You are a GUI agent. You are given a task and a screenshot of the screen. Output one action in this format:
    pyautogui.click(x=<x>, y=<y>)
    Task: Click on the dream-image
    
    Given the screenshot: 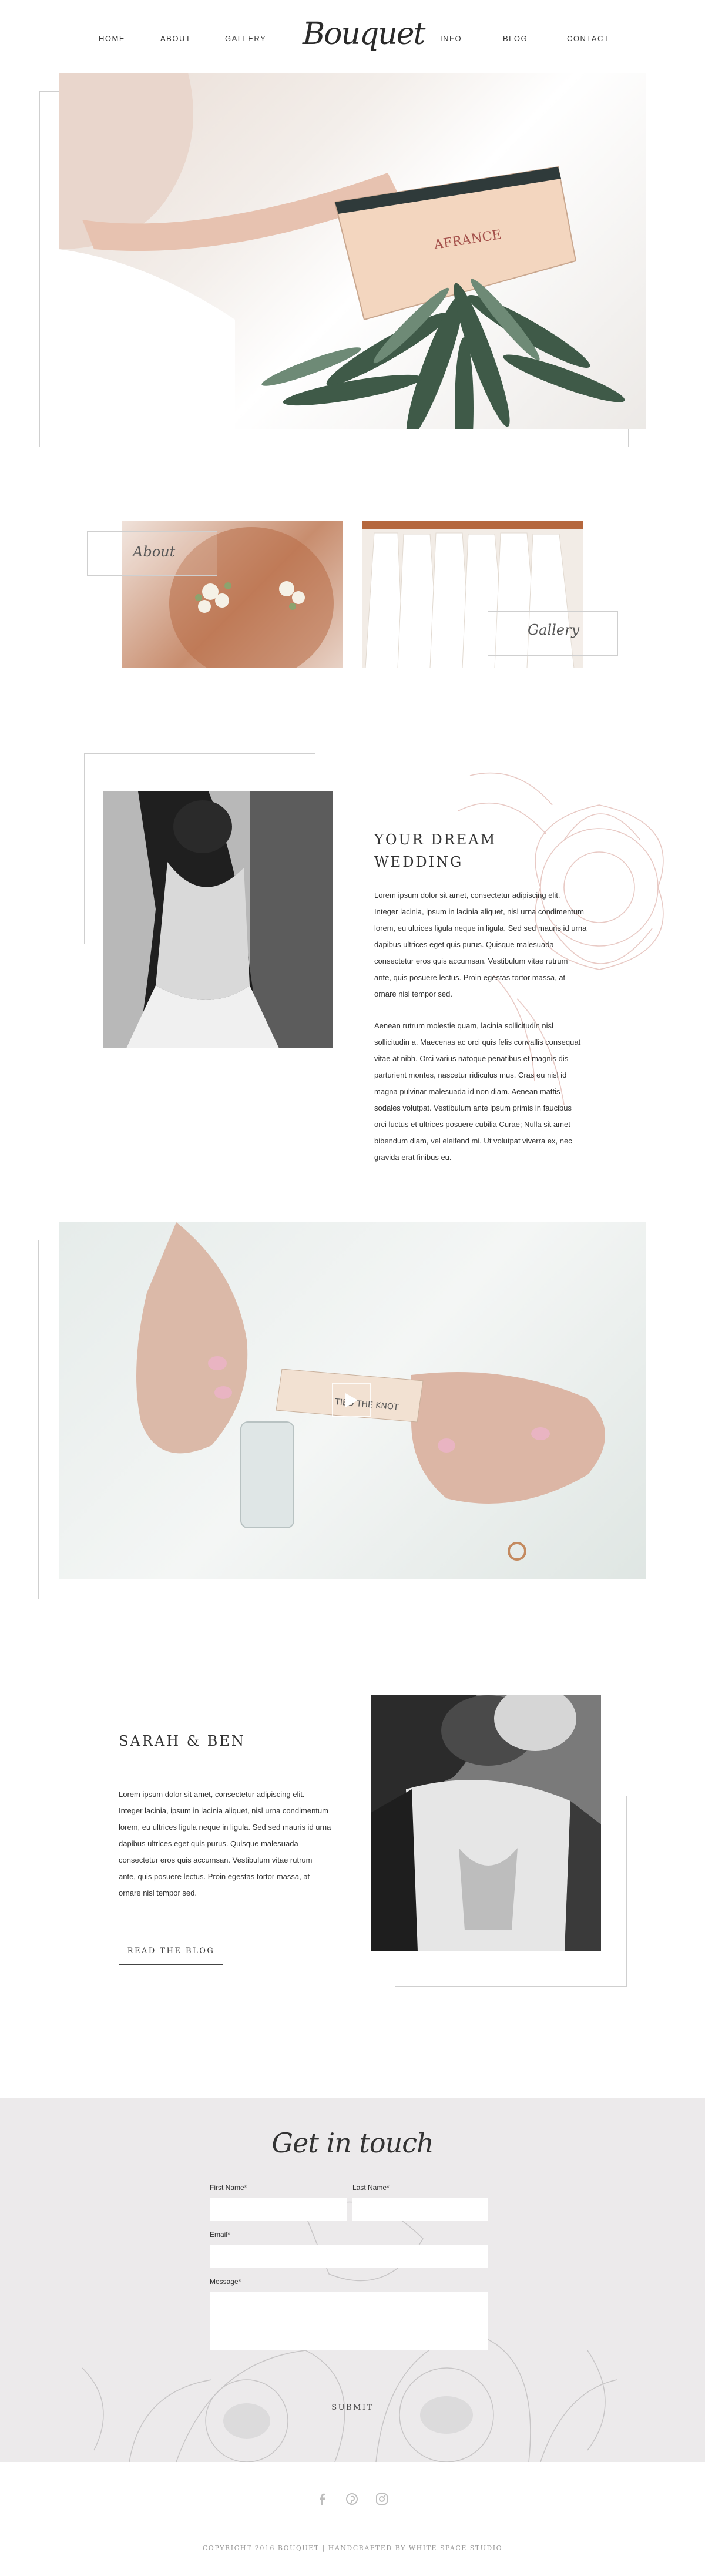 What is the action you would take?
    pyautogui.click(x=218, y=919)
    